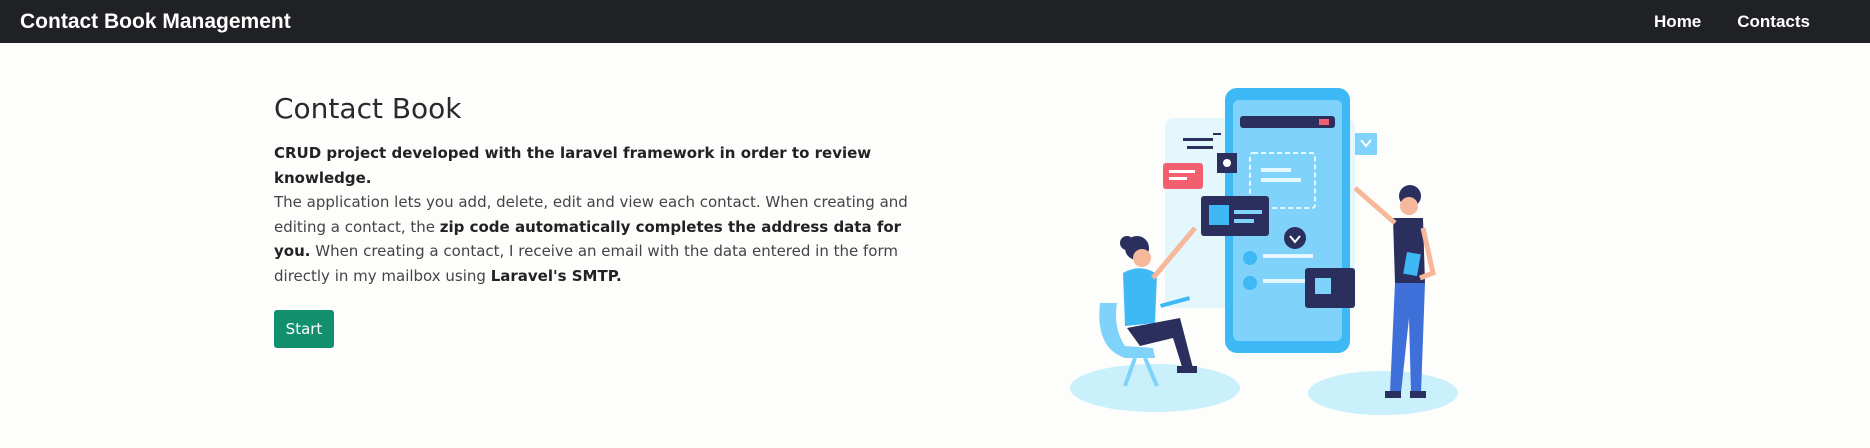  Describe the element at coordinates (1677, 22) in the screenshot. I see `nav-home-link: Home` at that location.